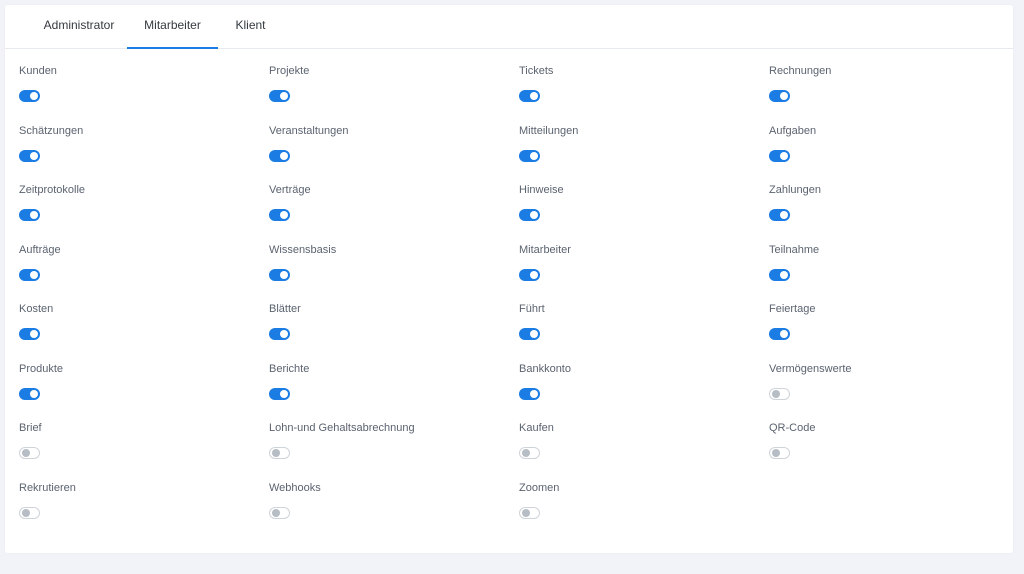  What do you see at coordinates (792, 428) in the screenshot?
I see `permission-label: QR-Code` at bounding box center [792, 428].